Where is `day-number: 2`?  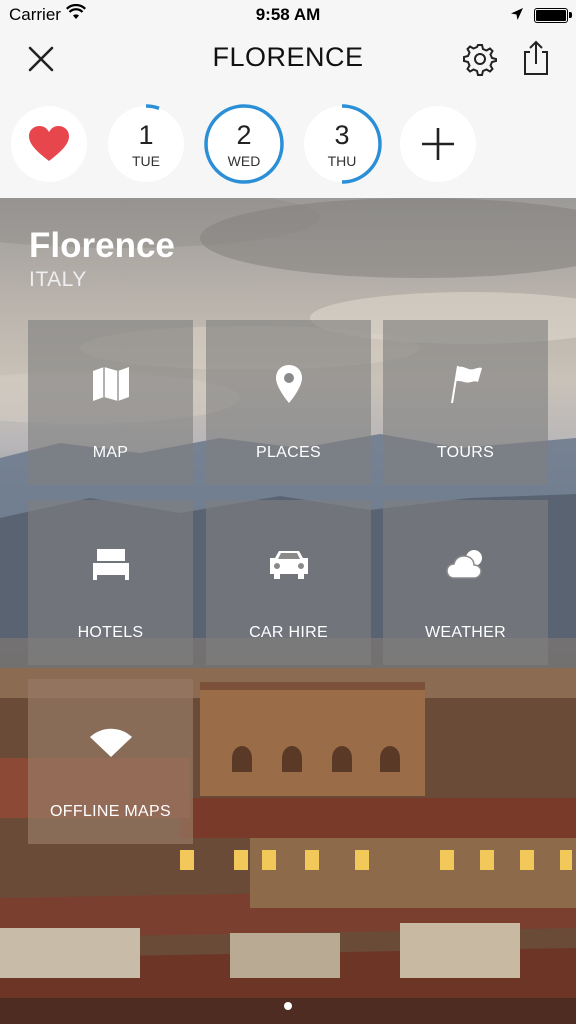 day-number: 2 is located at coordinates (244, 135).